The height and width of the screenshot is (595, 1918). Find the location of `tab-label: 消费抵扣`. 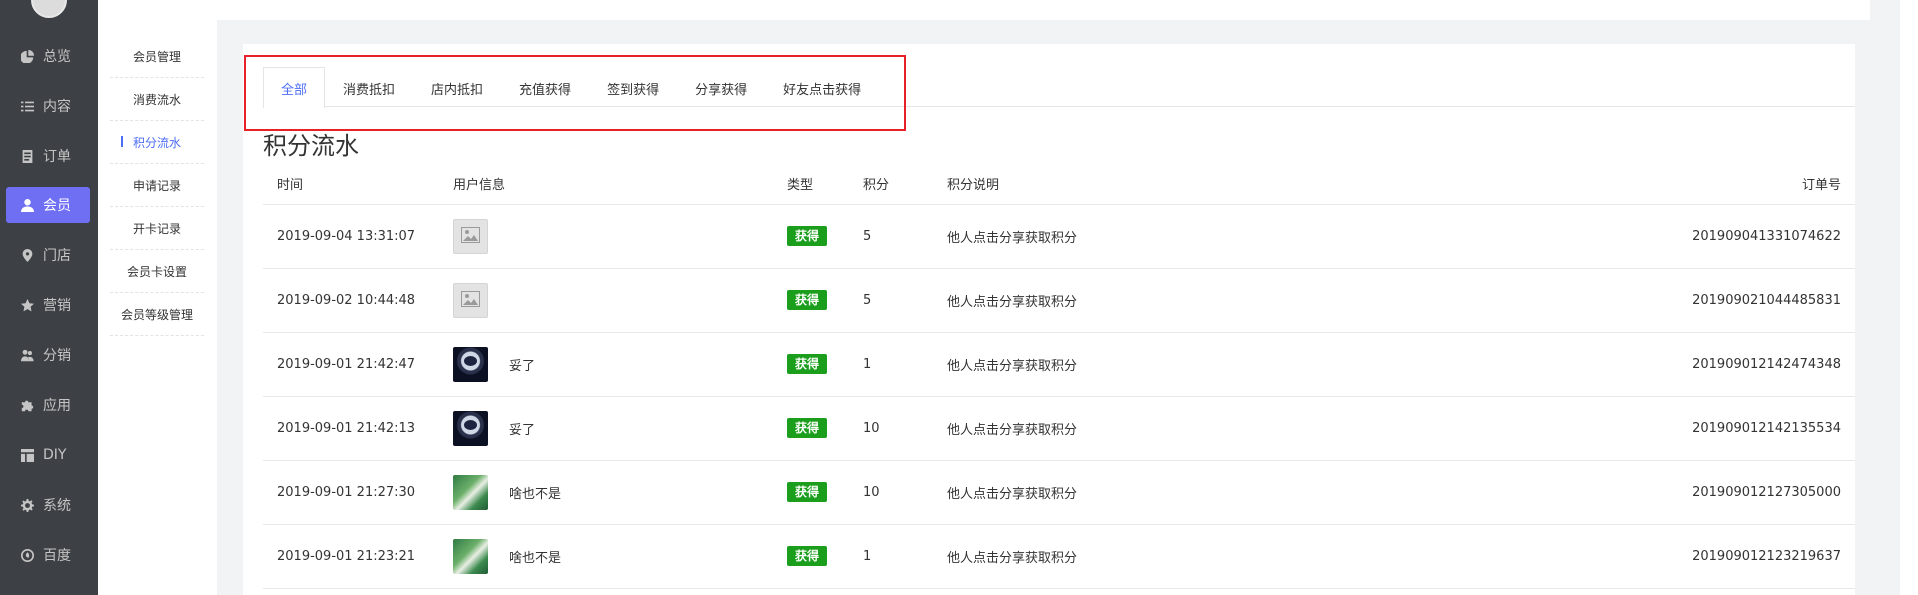

tab-label: 消费抵扣 is located at coordinates (369, 90).